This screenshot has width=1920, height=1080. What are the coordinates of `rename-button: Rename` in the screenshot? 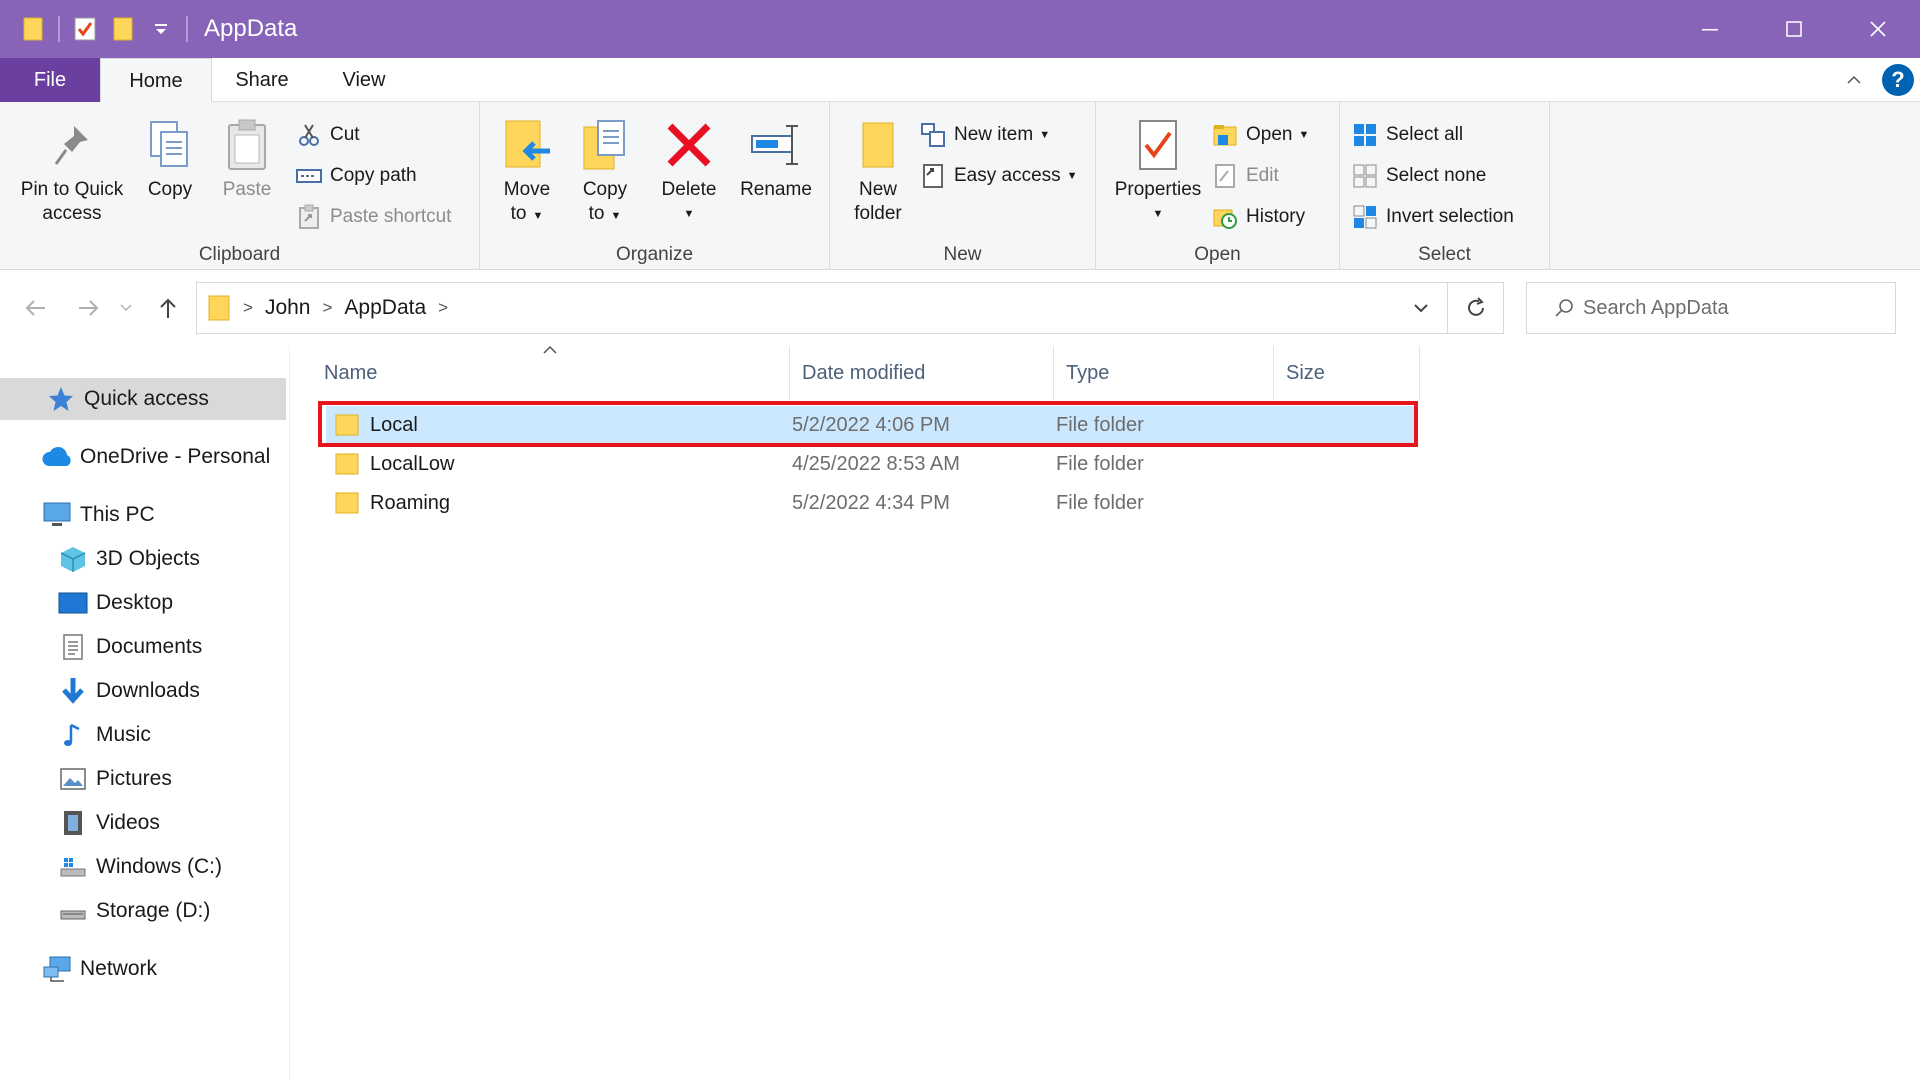 It's located at (776, 158).